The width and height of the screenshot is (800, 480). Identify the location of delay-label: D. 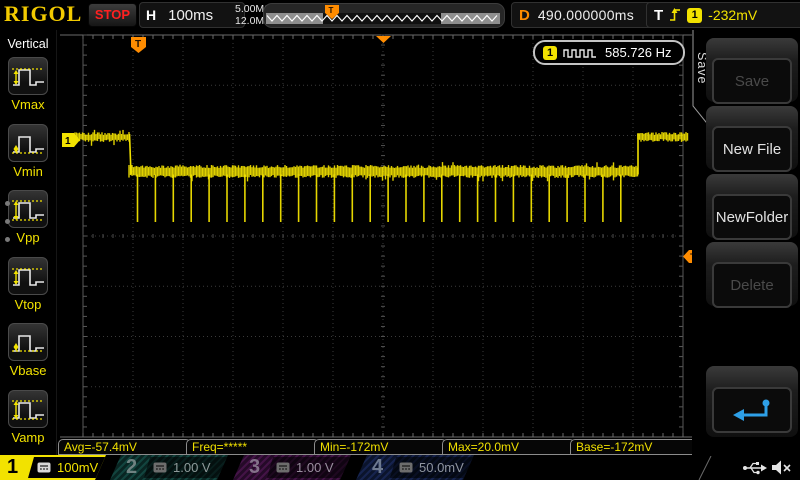
(524, 15).